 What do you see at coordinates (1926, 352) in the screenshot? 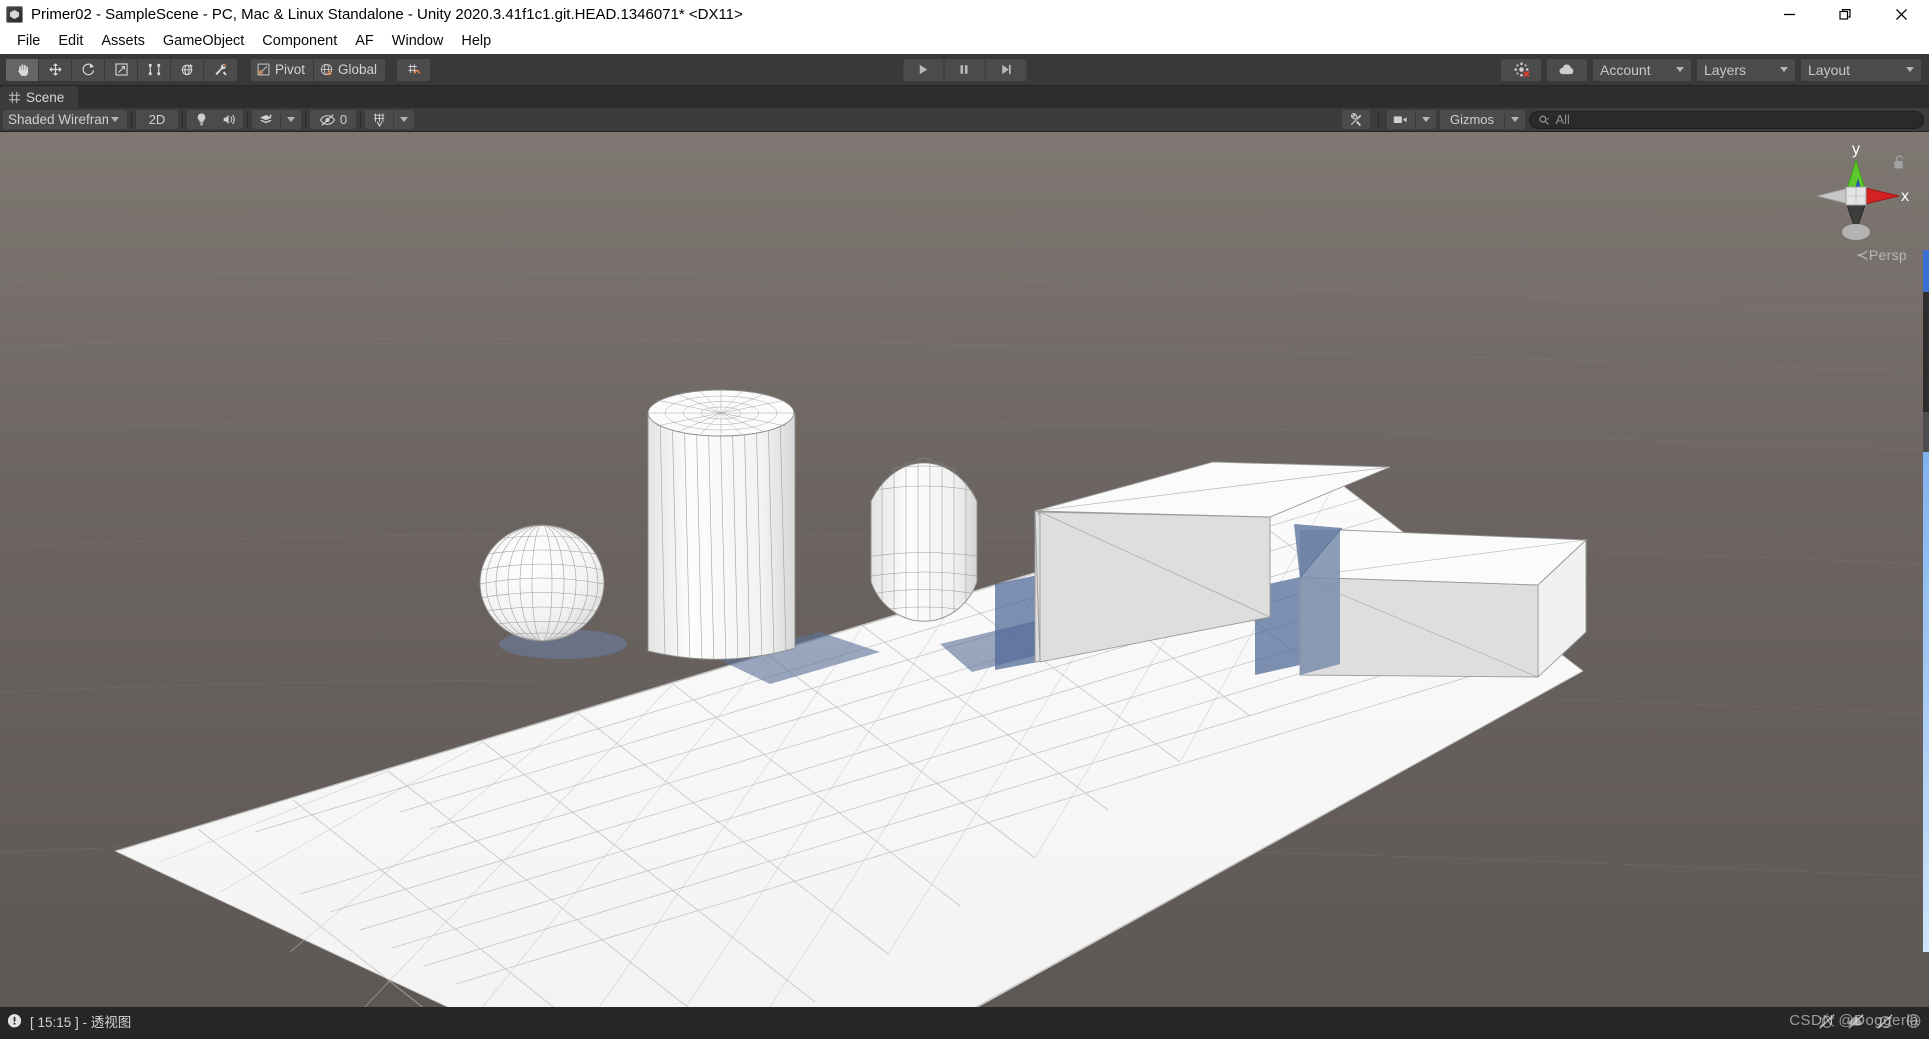
I see `edge-panel-dark` at bounding box center [1926, 352].